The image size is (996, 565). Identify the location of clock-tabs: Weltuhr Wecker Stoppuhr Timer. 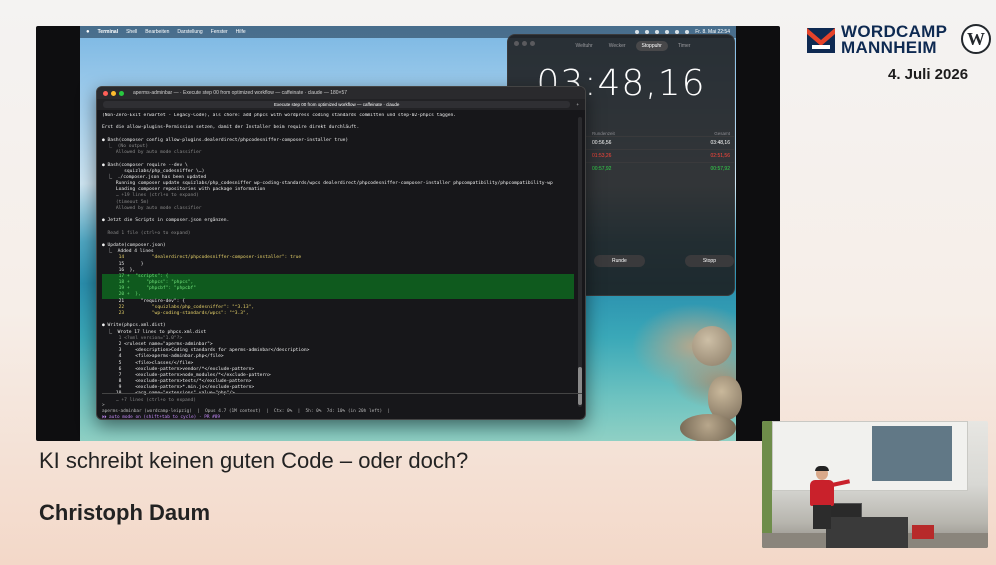
(621, 46).